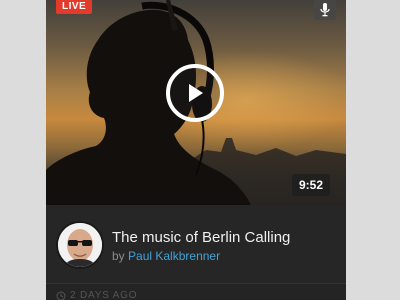  Describe the element at coordinates (196, 291) in the screenshot. I see `card-footer: 2 DAYS AGO` at that location.